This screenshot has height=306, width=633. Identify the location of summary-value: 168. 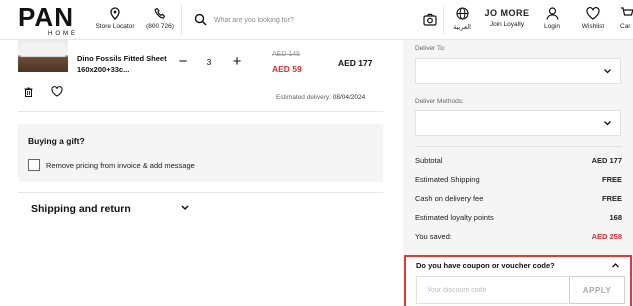
(615, 217).